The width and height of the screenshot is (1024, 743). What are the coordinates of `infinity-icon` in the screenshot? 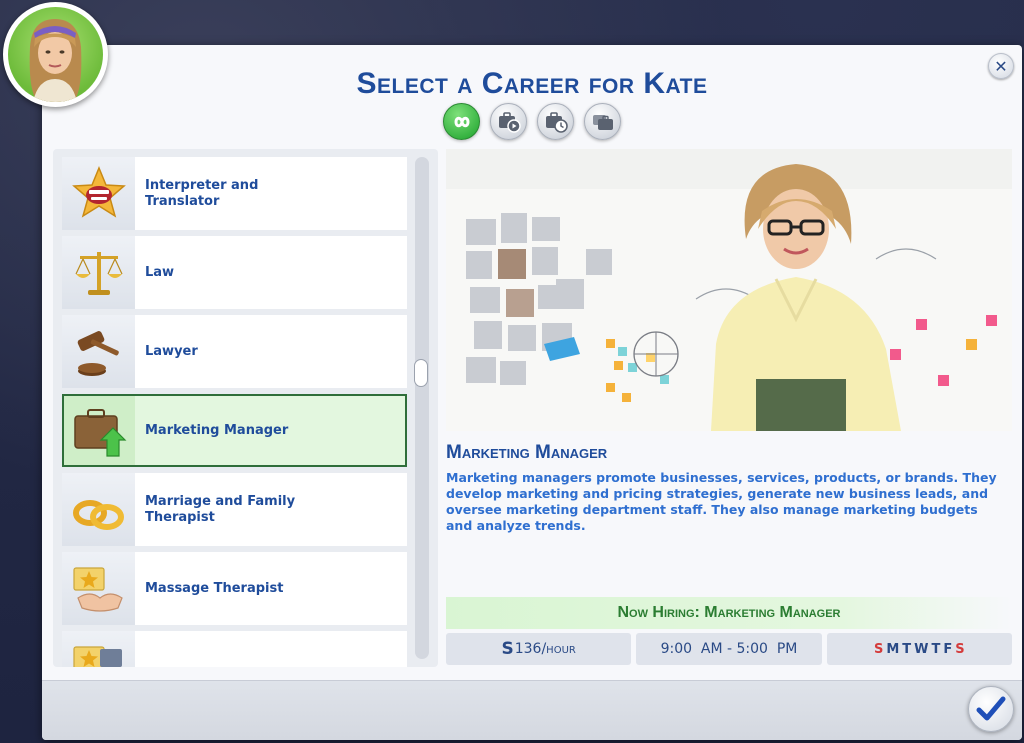 It's located at (461, 121).